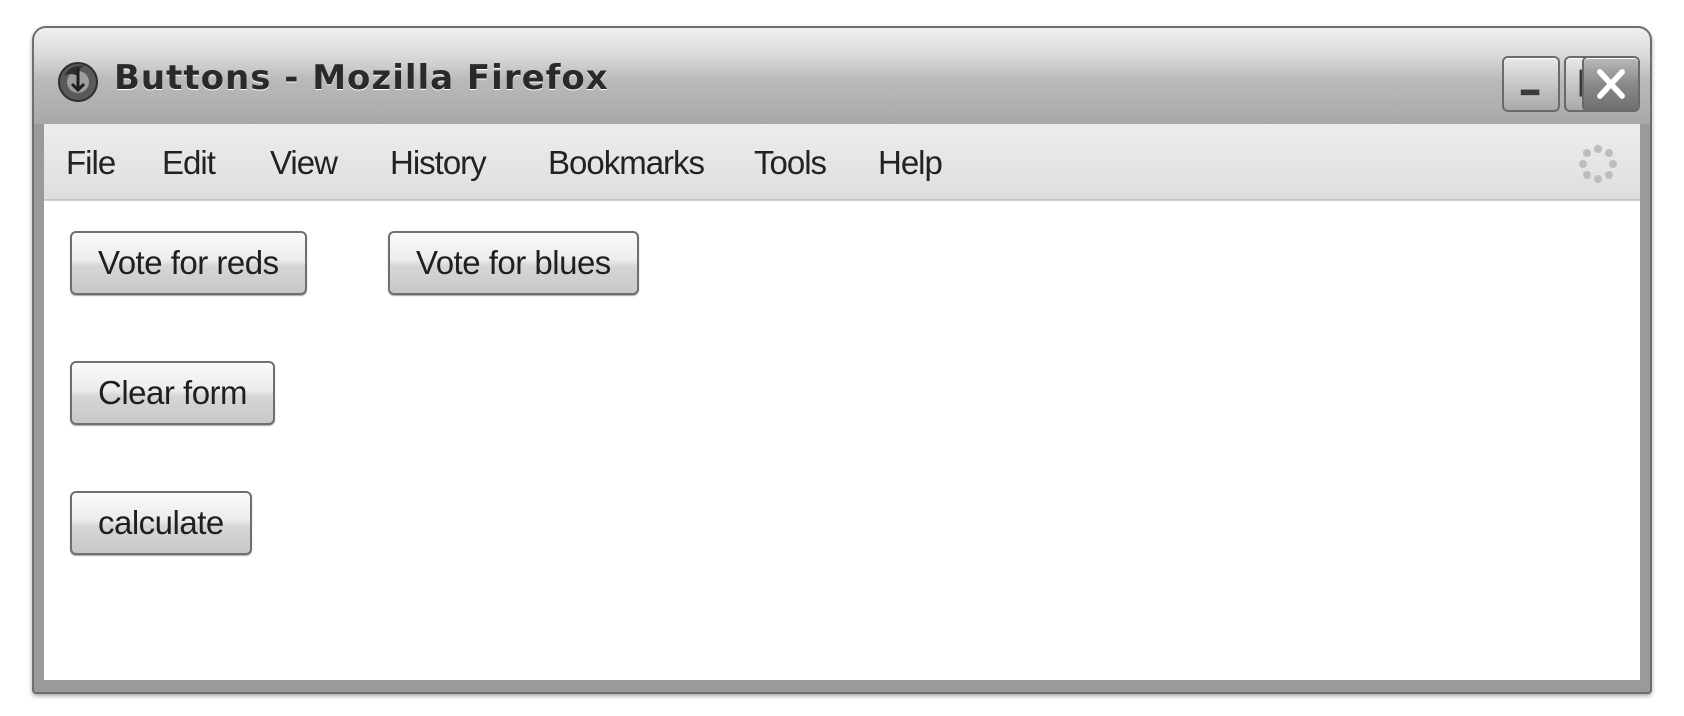  What do you see at coordinates (438, 163) in the screenshot?
I see `menu-history: History` at bounding box center [438, 163].